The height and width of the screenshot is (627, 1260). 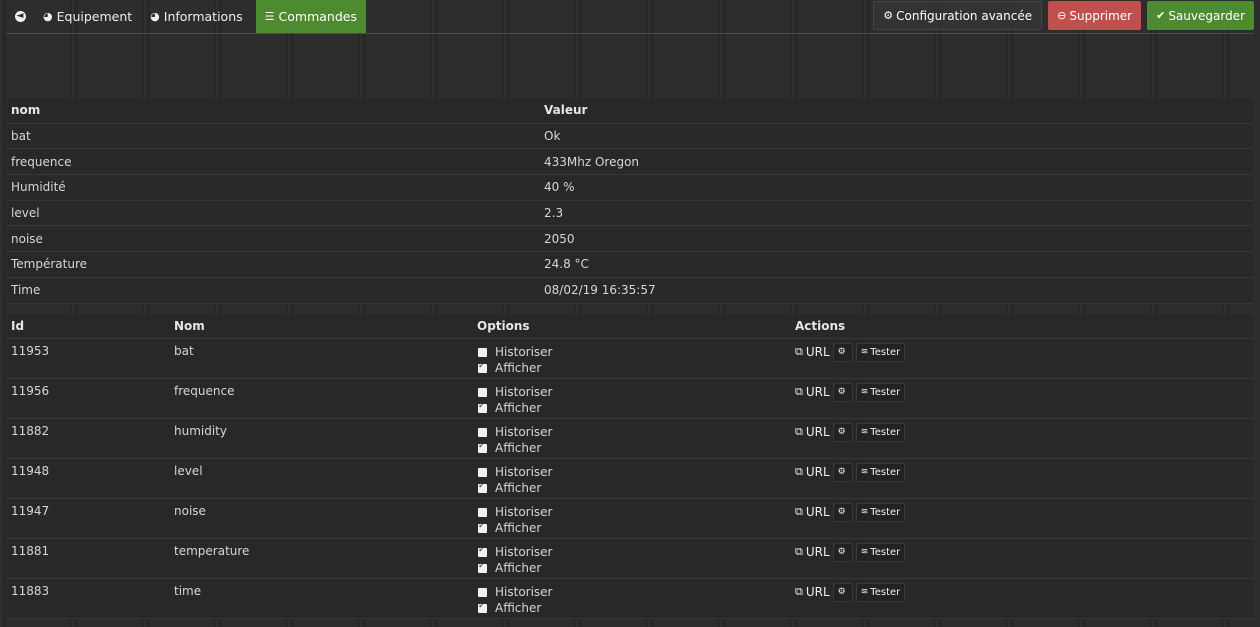 I want to click on cmd-id: 11948, so click(x=88, y=478).